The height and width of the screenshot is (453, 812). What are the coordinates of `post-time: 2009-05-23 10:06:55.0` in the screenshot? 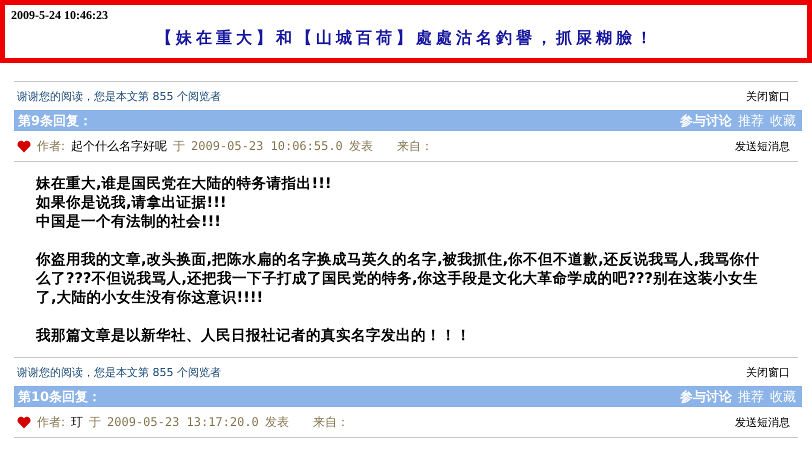 It's located at (267, 146).